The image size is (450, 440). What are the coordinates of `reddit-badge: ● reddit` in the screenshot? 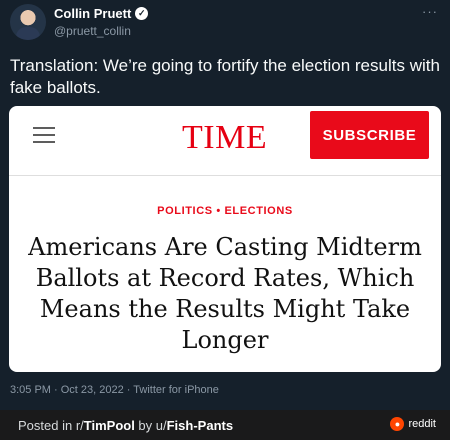 It's located at (413, 424).